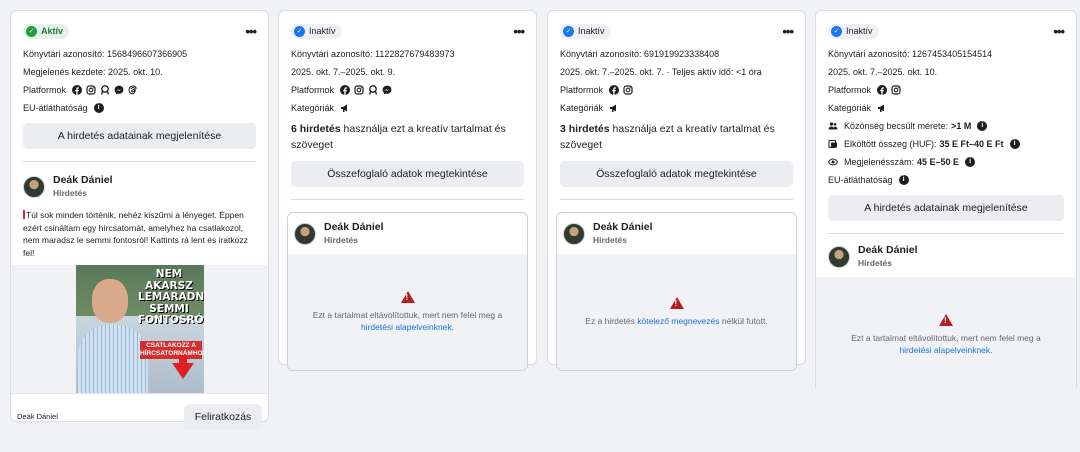 Image resolution: width=1080 pixels, height=452 pixels. I want to click on person-head, so click(110, 301).